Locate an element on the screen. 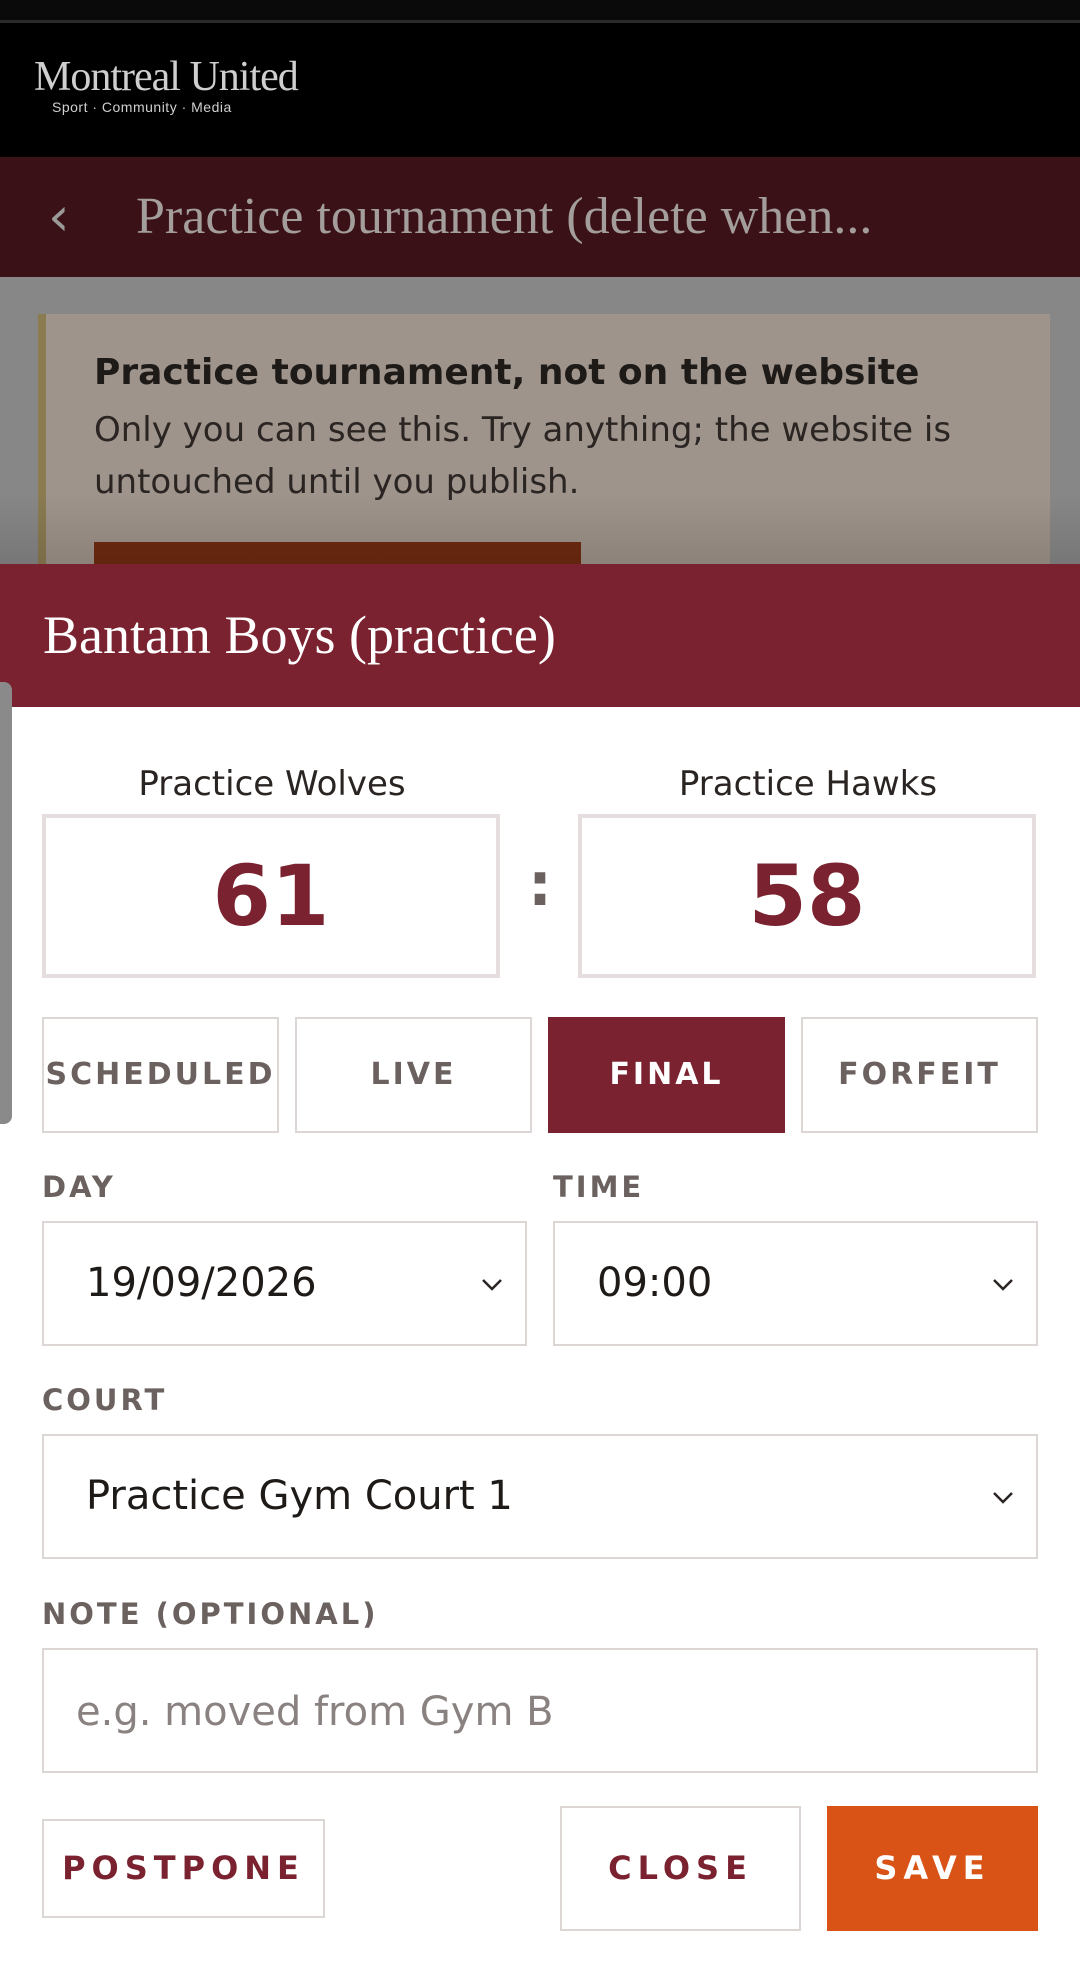 The image size is (1080, 1980). away-score-input: 58 is located at coordinates (807, 896).